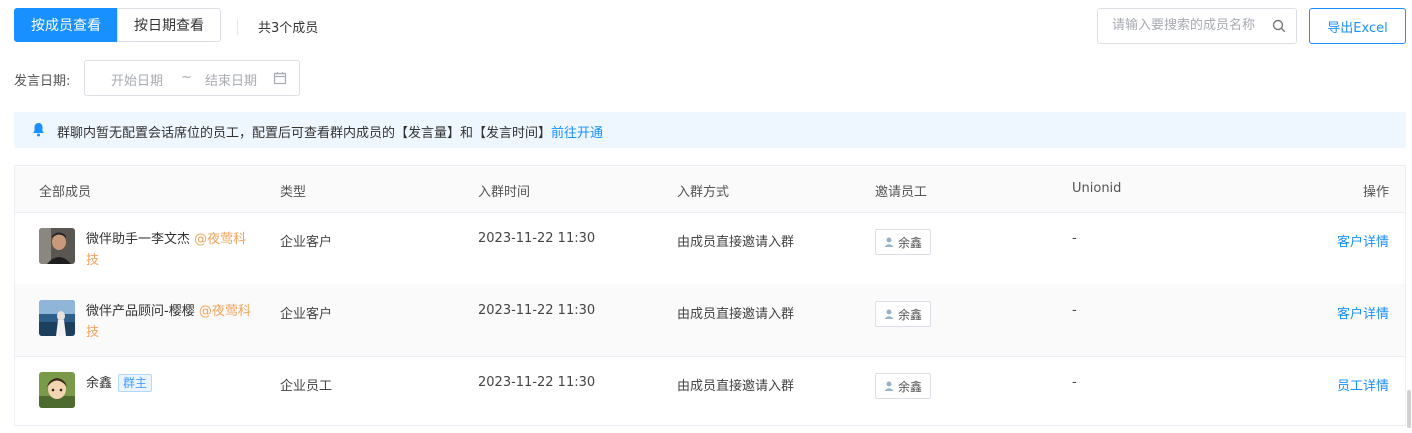 This screenshot has height=433, width=1412. I want to click on table-header: 全部成员 类型 入群时间 入群方式 邀请员工 Unionid 操作, so click(710, 189).